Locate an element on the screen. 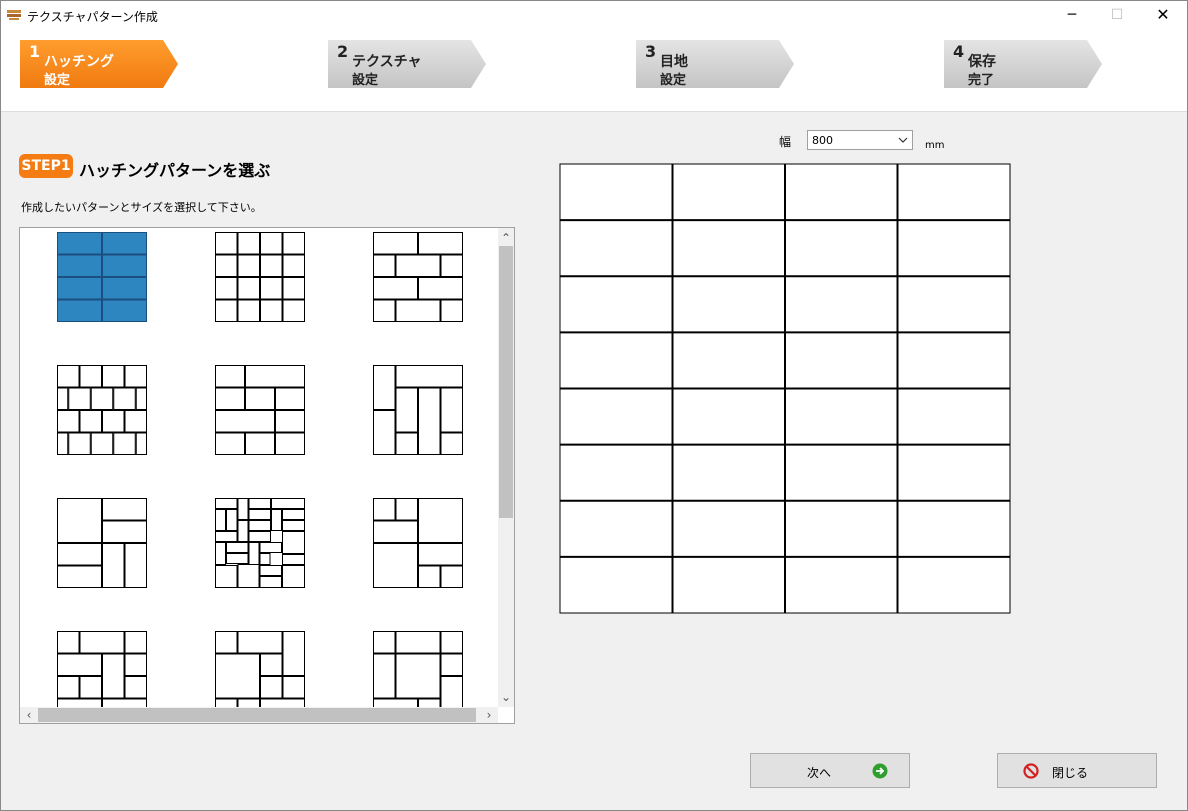  pattern-thumbnail-mixed-grid-b is located at coordinates (260, 669).